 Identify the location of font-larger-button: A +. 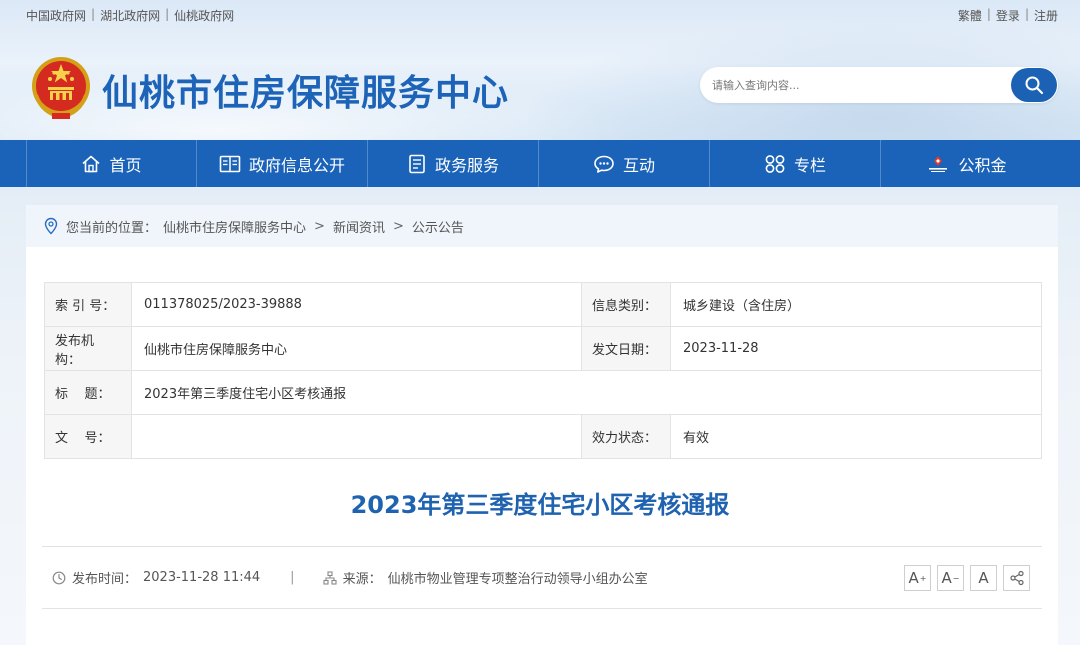
(917, 578).